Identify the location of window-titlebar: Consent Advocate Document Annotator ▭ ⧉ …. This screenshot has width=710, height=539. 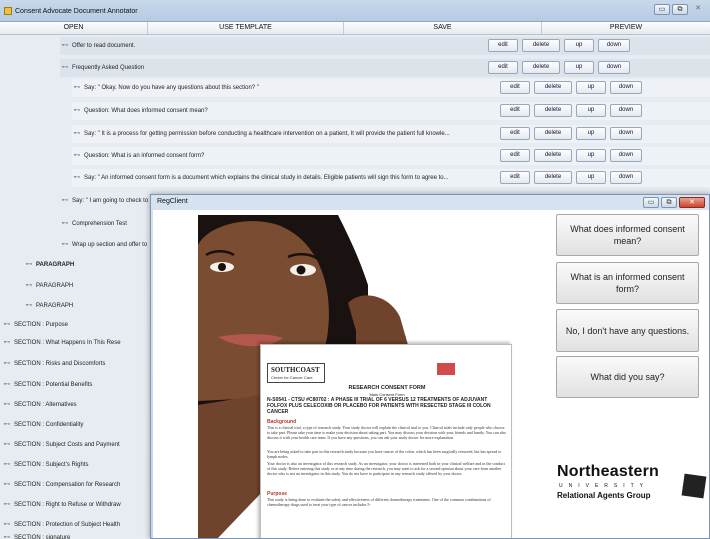
(355, 11).